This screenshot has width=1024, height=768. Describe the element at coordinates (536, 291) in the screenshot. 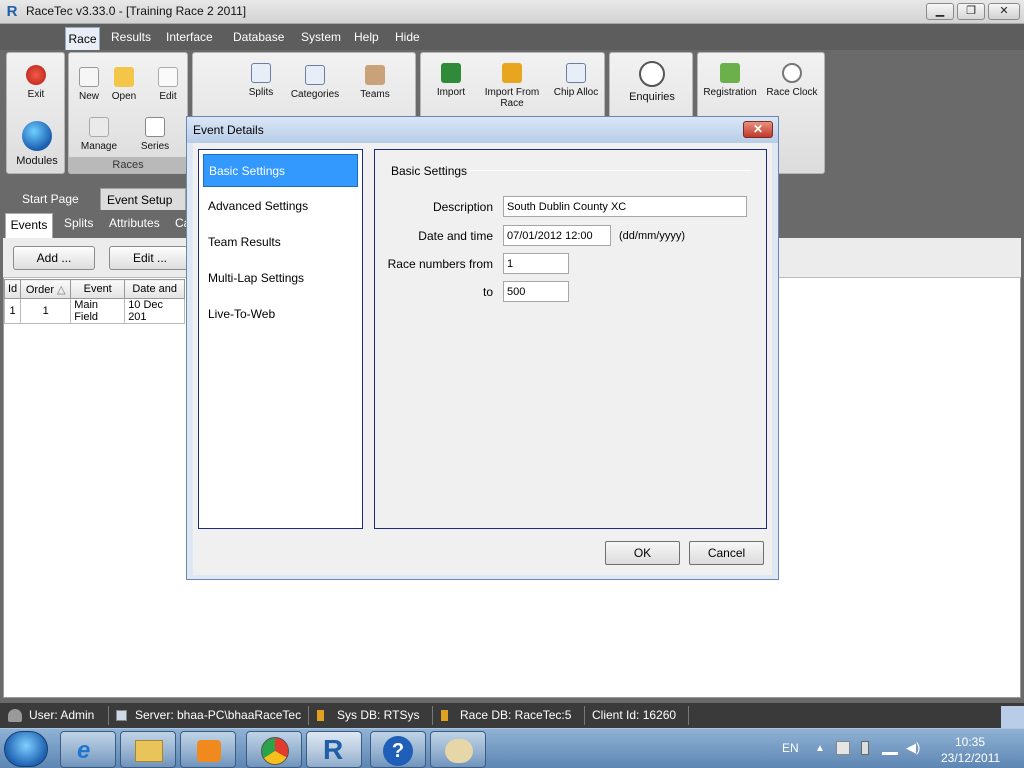

I see `race-numbers-to-field` at that location.